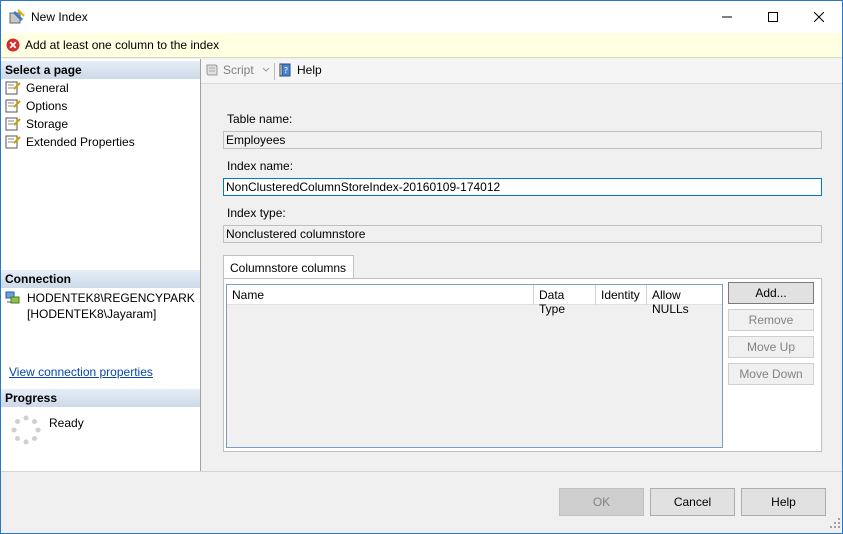  I want to click on page-item-extended-properties: Extended Properties, so click(70, 142).